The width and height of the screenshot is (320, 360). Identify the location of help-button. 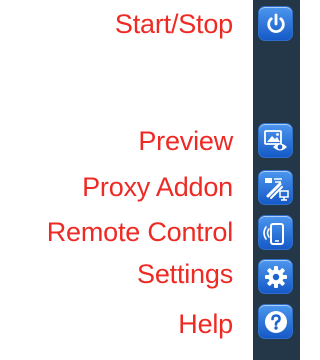
(275, 321).